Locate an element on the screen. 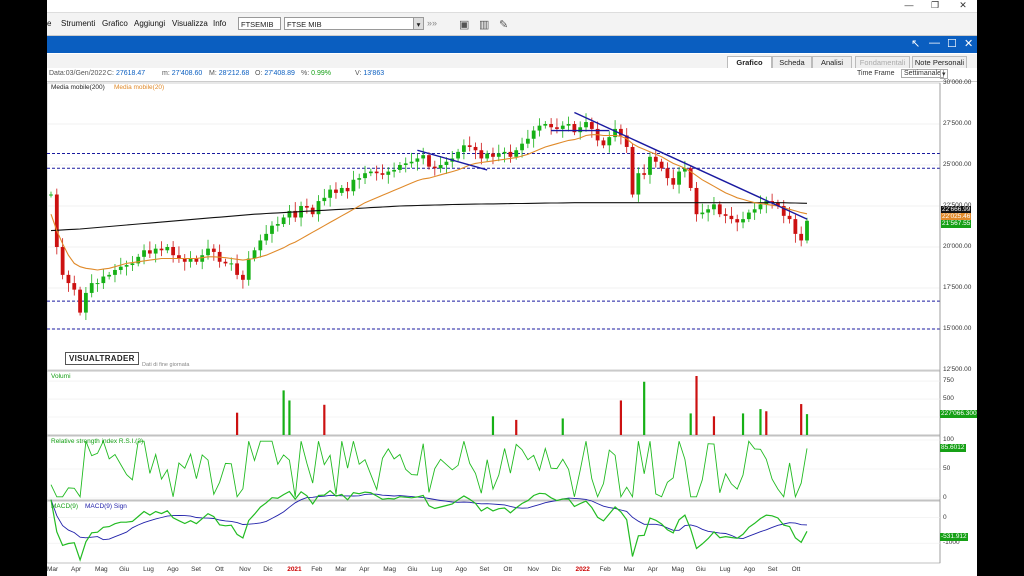 The width and height of the screenshot is (1024, 576). volume-axis-label: 500 is located at coordinates (948, 399).